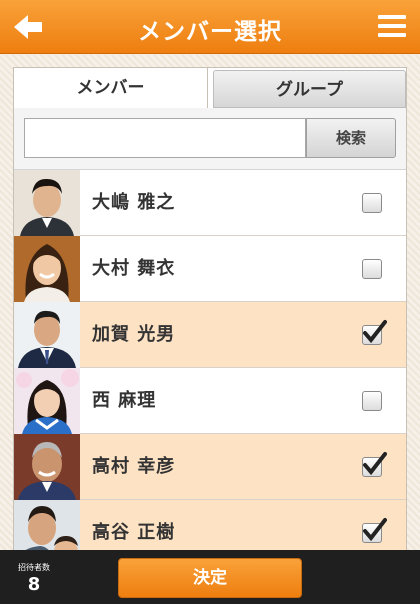 The image size is (420, 604). Describe the element at coordinates (34, 567) in the screenshot. I see `invite-count-label: 招待者数` at that location.